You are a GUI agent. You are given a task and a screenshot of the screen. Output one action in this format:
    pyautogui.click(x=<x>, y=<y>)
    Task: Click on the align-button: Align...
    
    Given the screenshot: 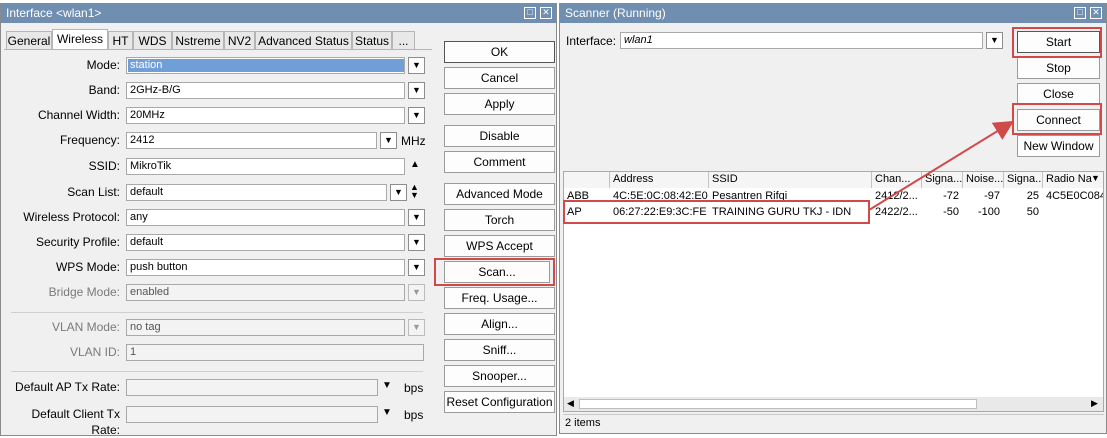 What is the action you would take?
    pyautogui.click(x=499, y=324)
    